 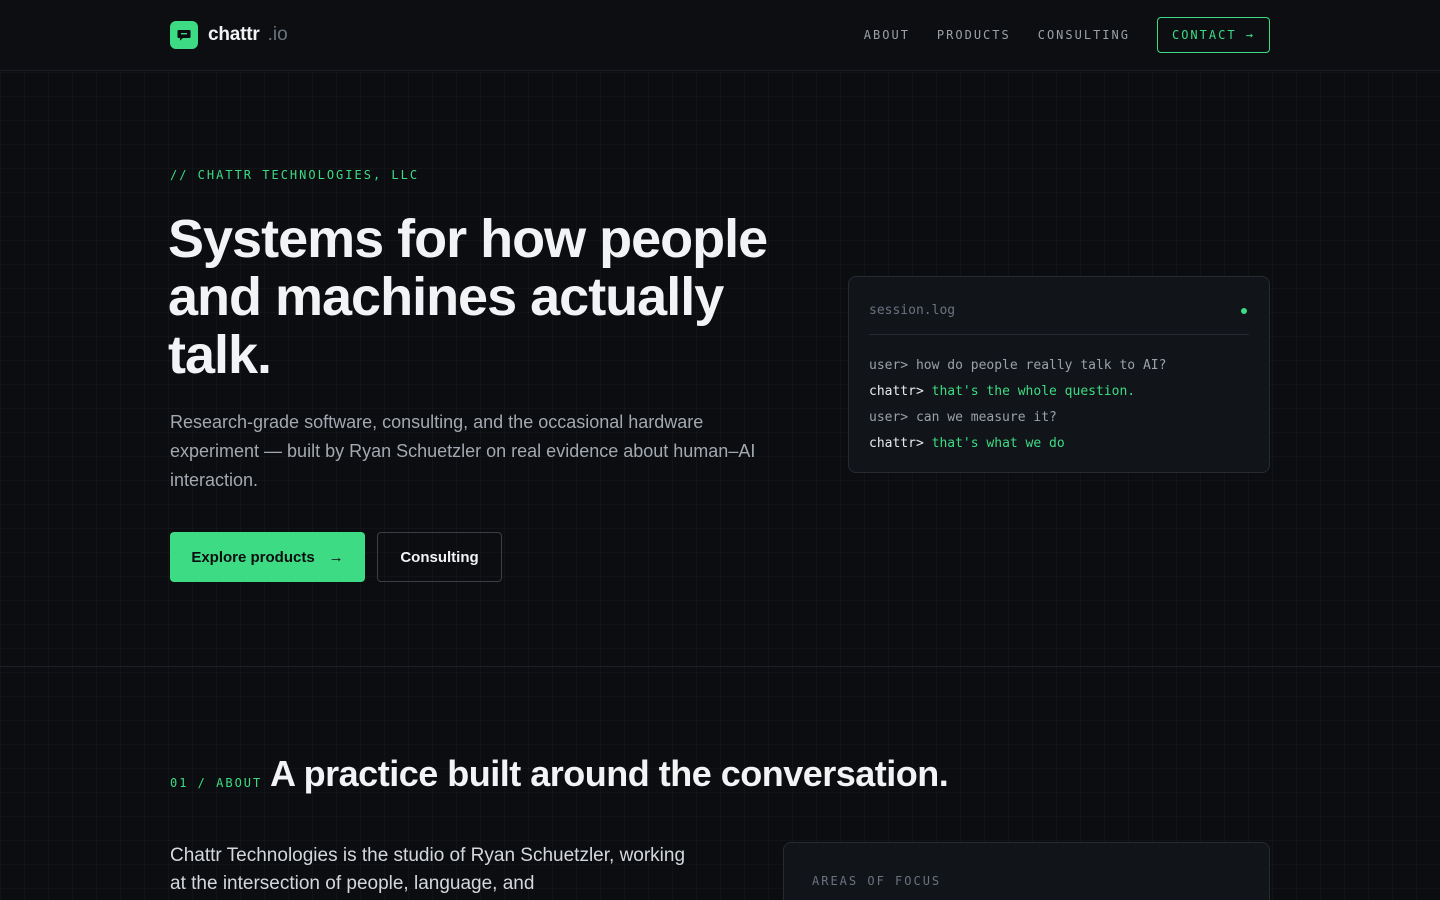 What do you see at coordinates (877, 881) in the screenshot?
I see `areas-of-focus-label: AREAS OF FOCUS` at bounding box center [877, 881].